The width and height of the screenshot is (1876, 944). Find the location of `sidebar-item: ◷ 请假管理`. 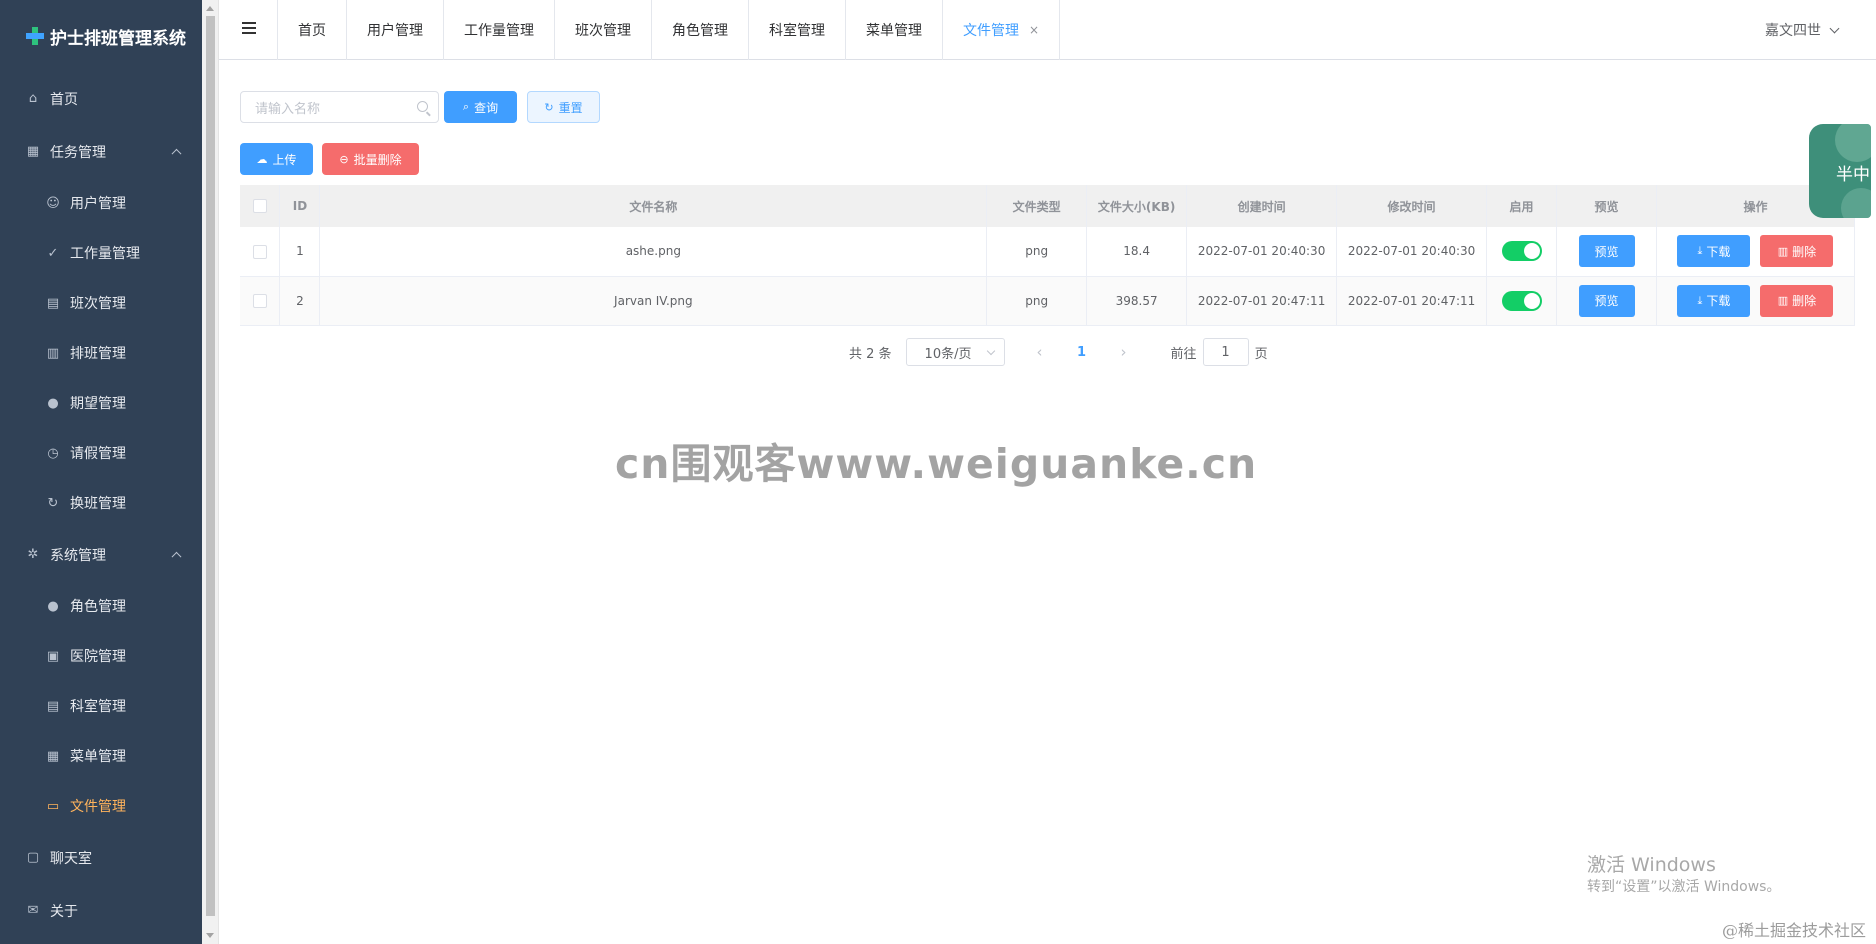

sidebar-item: ◷ 请假管理 is located at coordinates (101, 453).